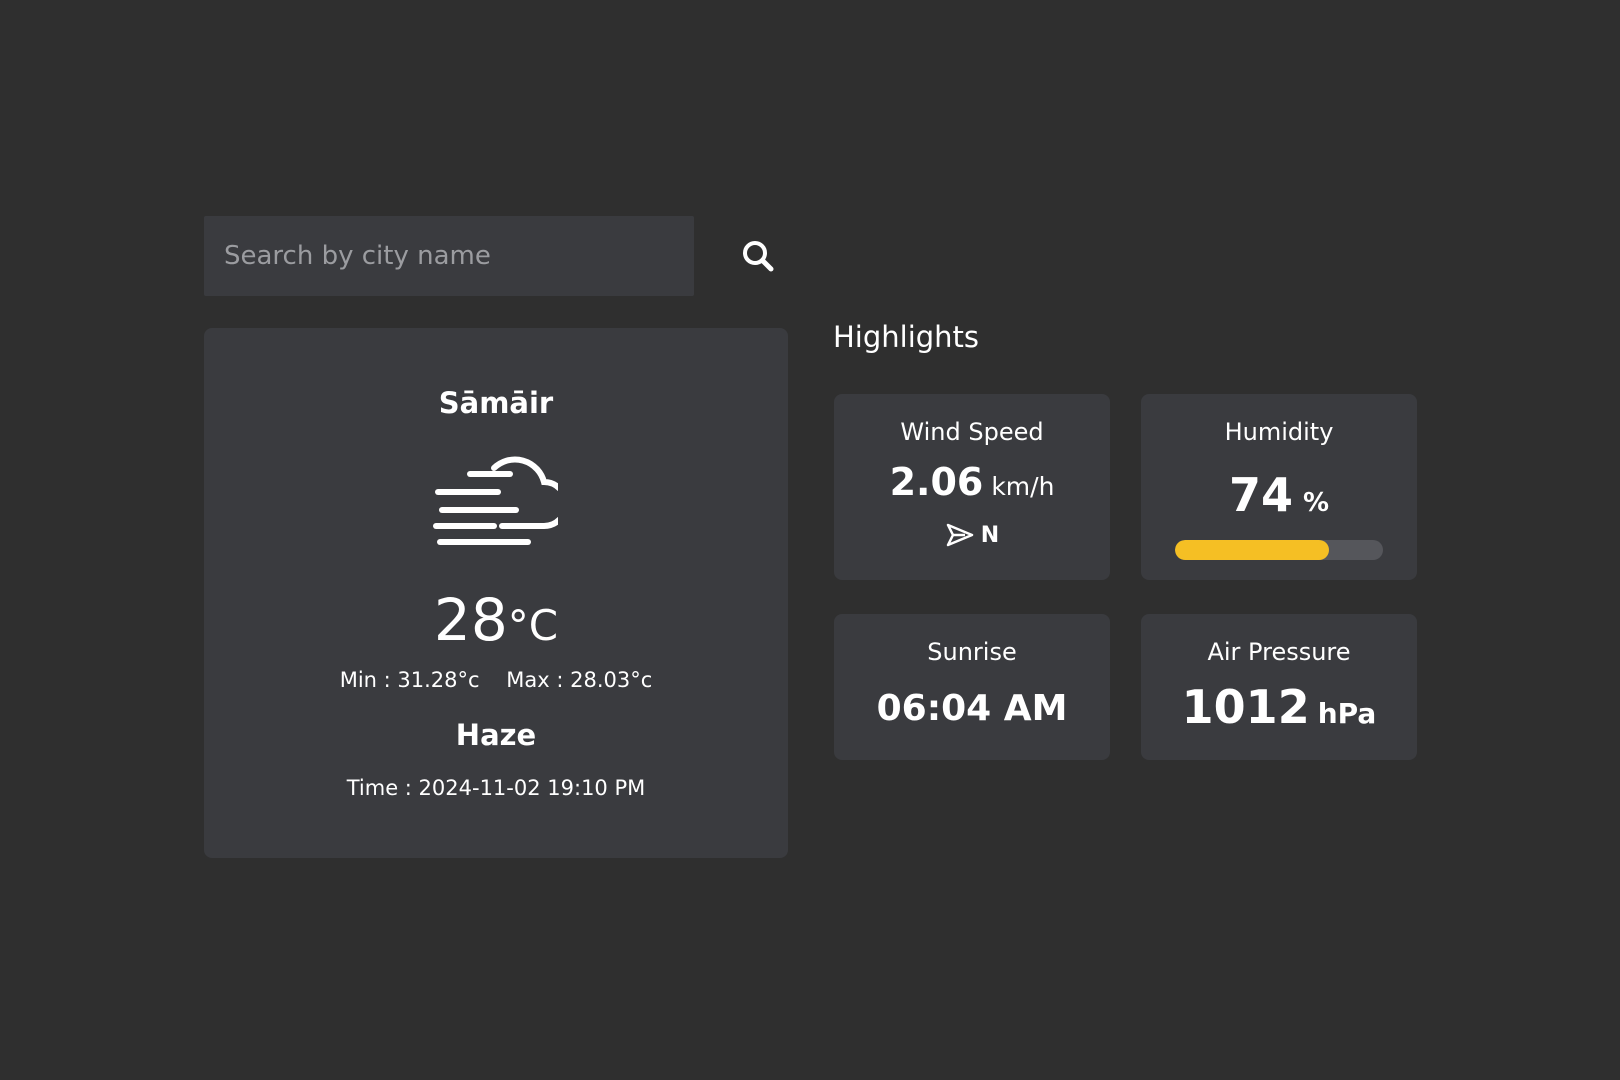  What do you see at coordinates (1347, 713) in the screenshot?
I see `air-pressure-unit: hPa` at bounding box center [1347, 713].